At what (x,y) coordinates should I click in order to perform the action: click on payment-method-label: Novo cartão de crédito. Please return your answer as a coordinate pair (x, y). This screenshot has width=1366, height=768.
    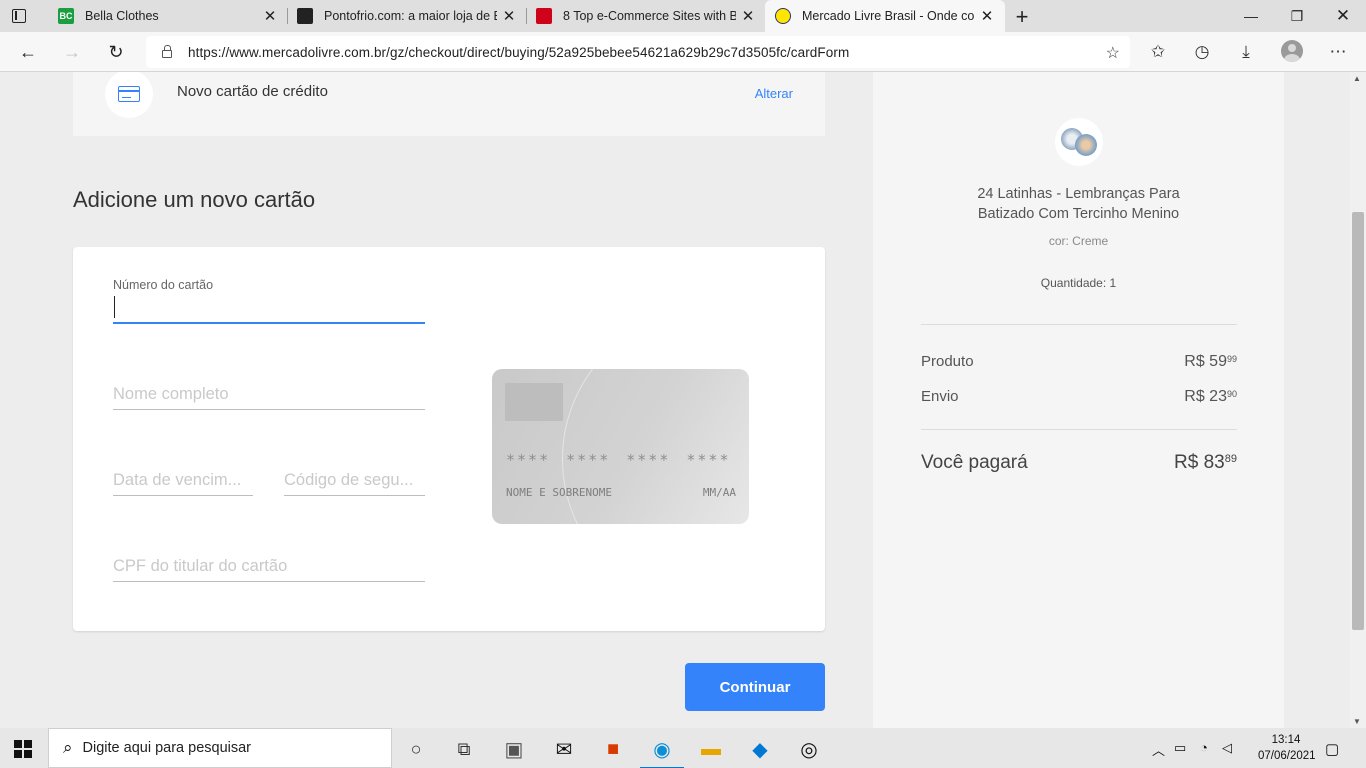
    Looking at the image, I should click on (252, 91).